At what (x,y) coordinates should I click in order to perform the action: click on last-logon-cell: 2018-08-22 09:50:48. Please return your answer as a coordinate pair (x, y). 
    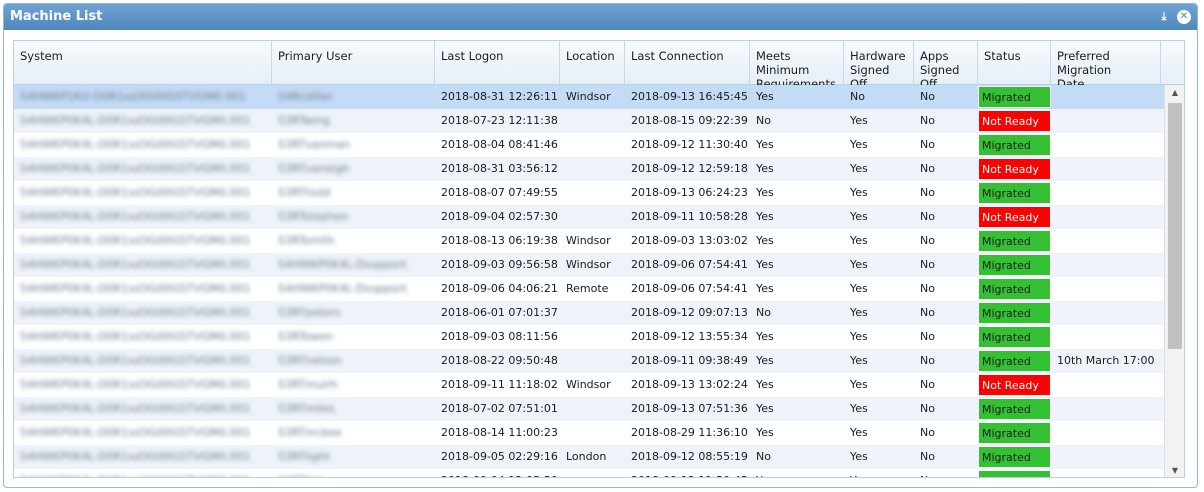
    Looking at the image, I should click on (499, 360).